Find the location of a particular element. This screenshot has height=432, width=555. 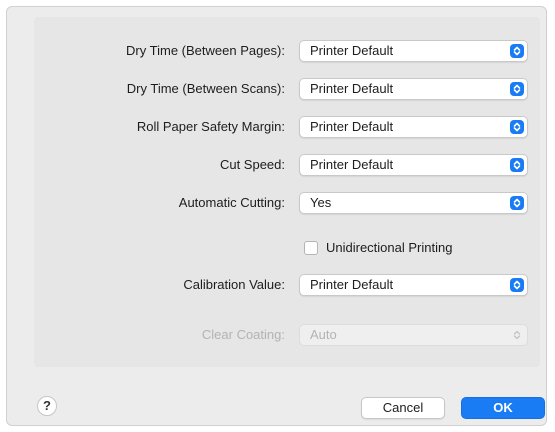

calibration-value: Printer Default is located at coordinates (352, 284).